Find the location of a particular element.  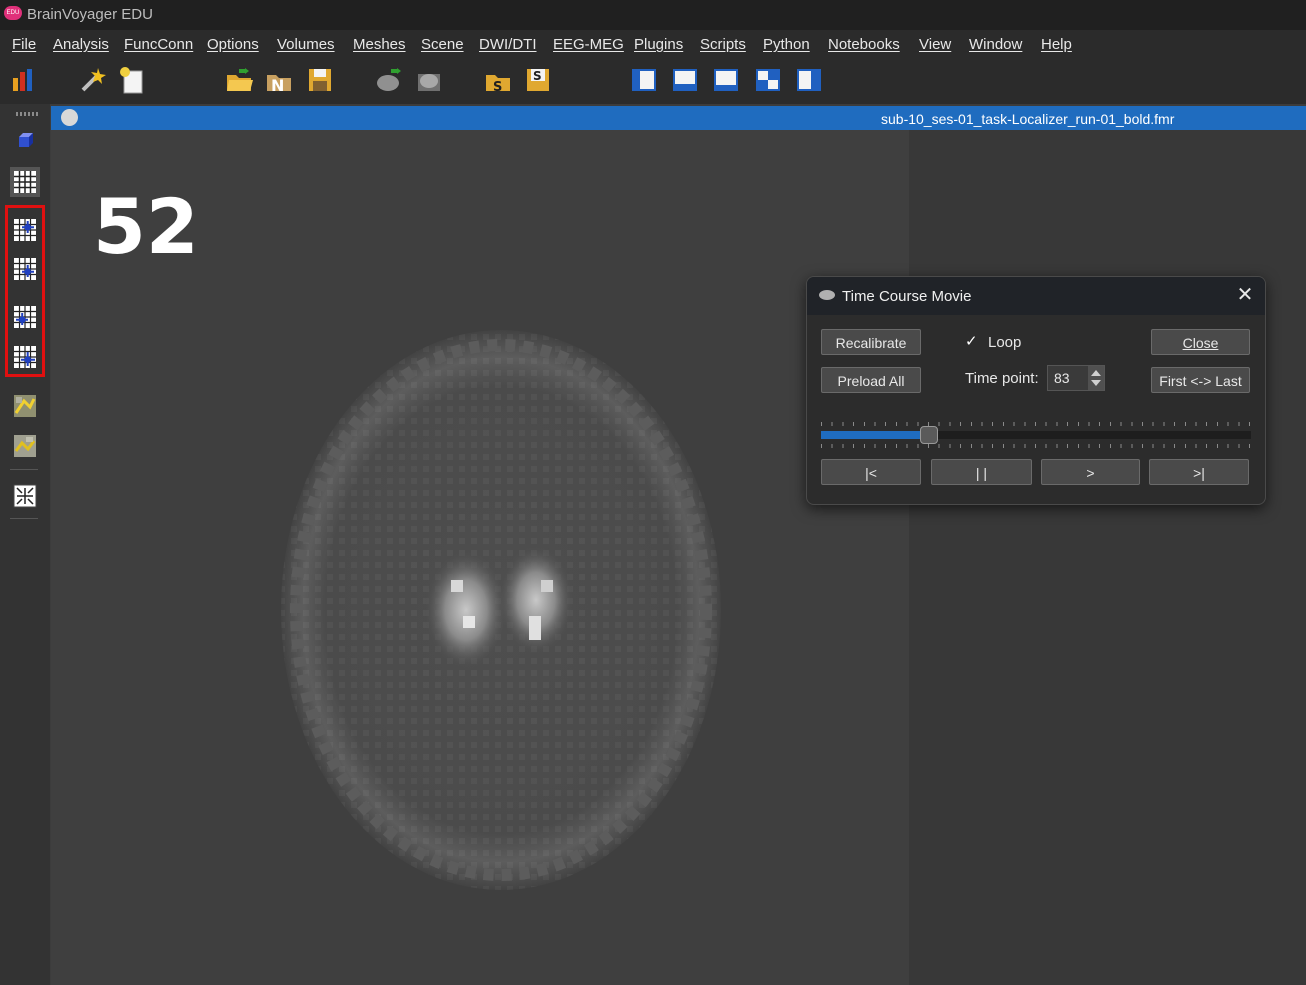

slider-thumb is located at coordinates (929, 435).